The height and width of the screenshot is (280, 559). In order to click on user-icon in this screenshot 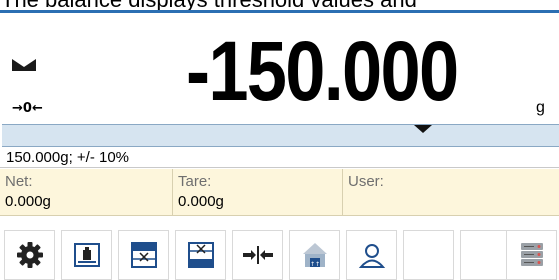, I will do `click(371, 256)`.